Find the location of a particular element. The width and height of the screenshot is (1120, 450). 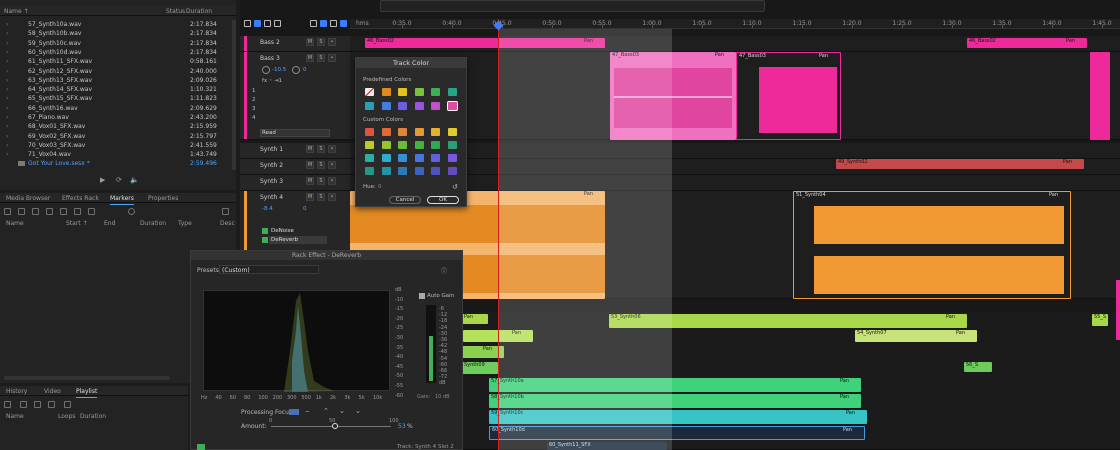

amount-slider is located at coordinates (331, 426).